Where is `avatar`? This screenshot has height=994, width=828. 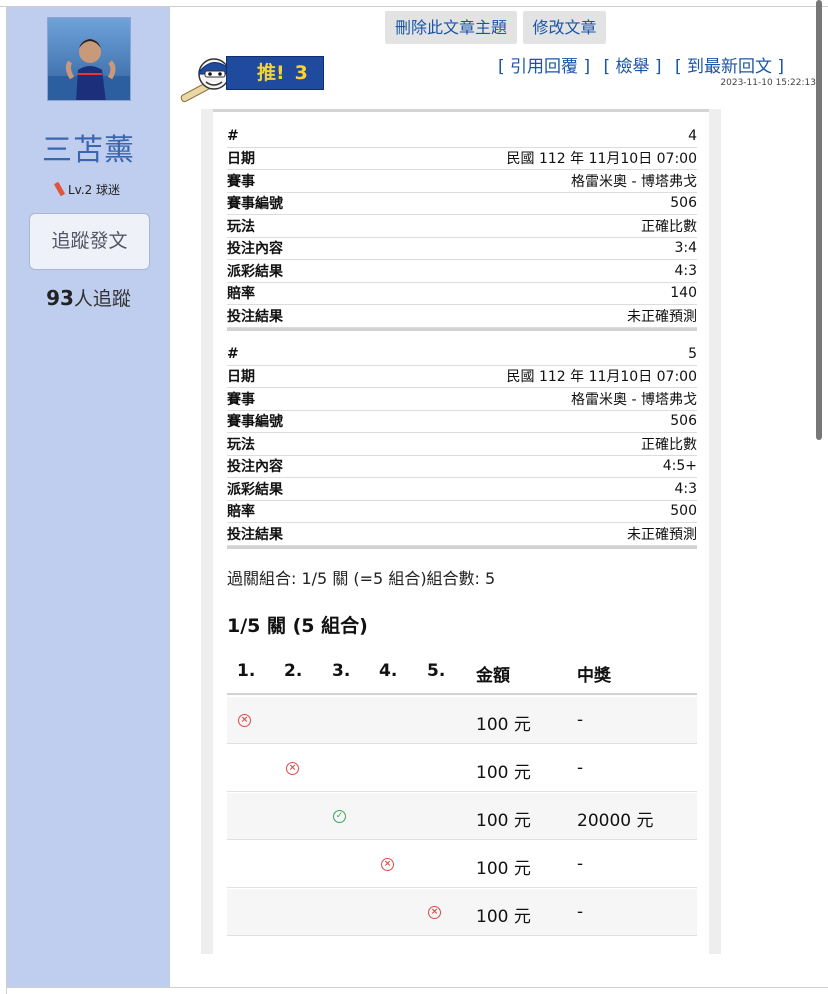
avatar is located at coordinates (89, 59).